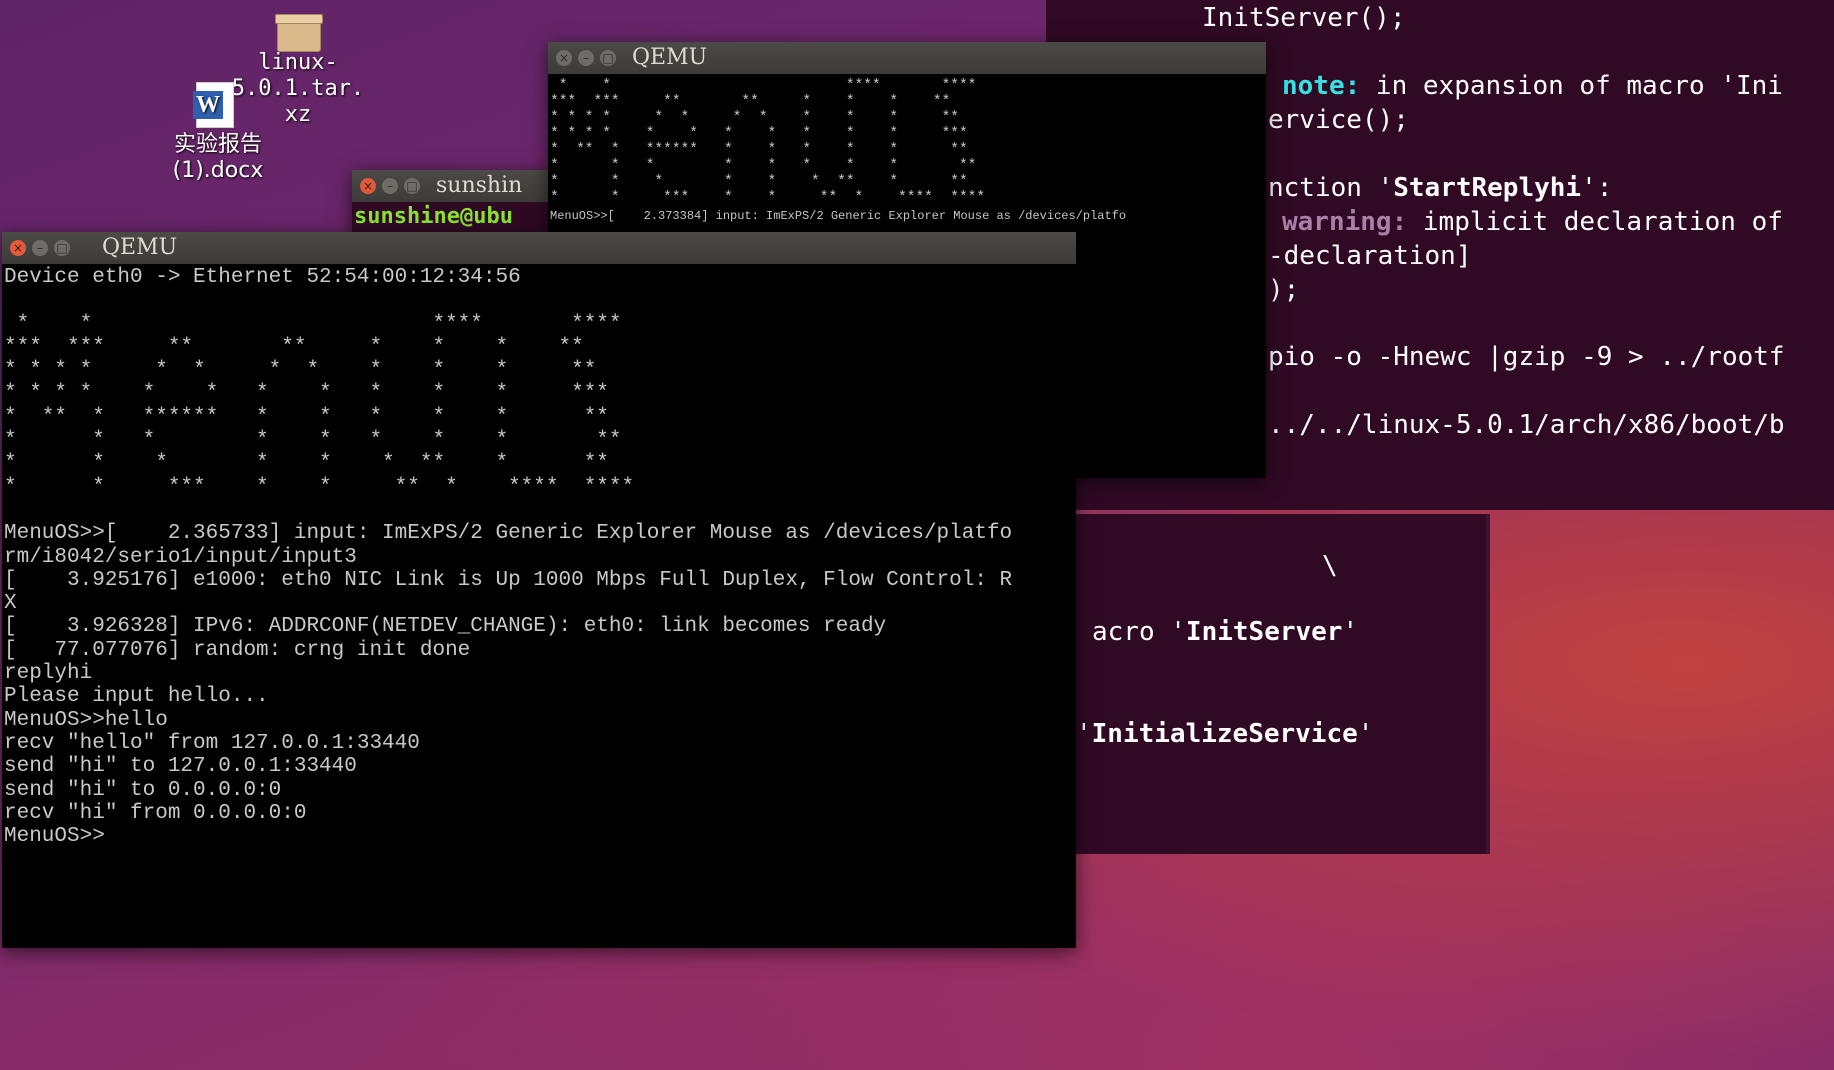 This screenshot has width=1834, height=1070. I want to click on terminal-line: note: in expansion of macro 'Ini, so click(1532, 86).